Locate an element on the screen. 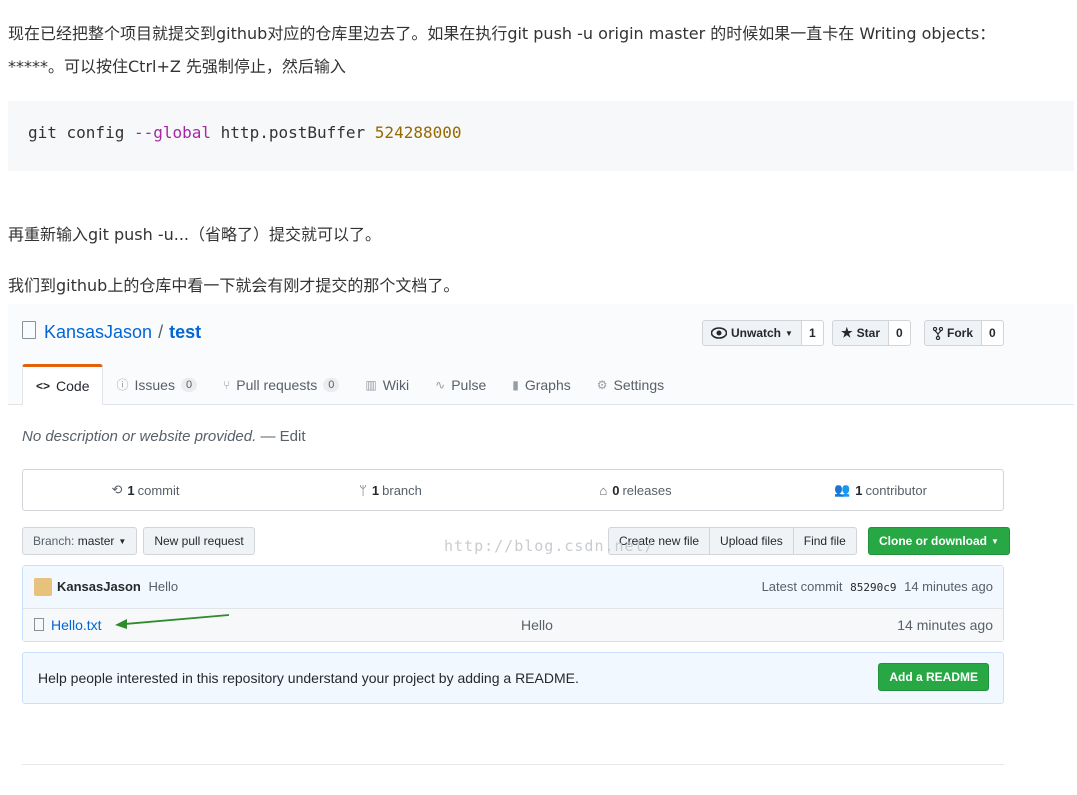 Image resolution: width=1077 pixels, height=795 pixels. star-action: ★ Star 0 is located at coordinates (871, 333).